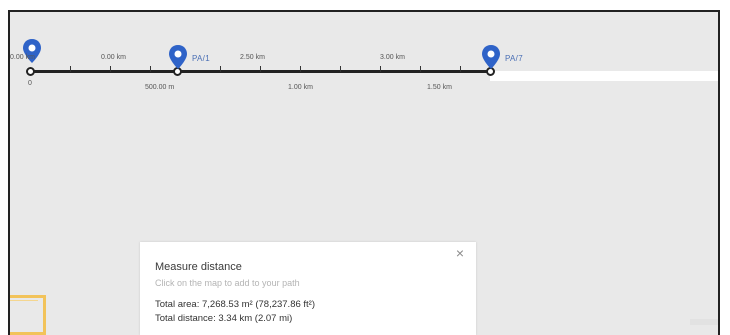 This screenshot has width=730, height=335. I want to click on measure-path-line, so click(261, 71).